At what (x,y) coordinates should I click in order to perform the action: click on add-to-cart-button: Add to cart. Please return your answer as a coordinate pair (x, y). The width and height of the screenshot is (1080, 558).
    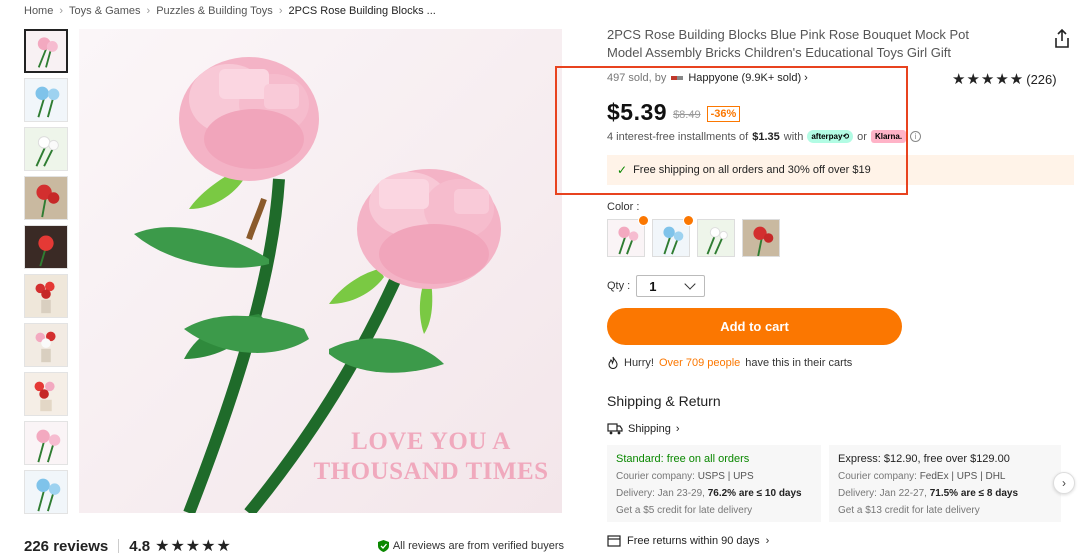
    Looking at the image, I should click on (754, 326).